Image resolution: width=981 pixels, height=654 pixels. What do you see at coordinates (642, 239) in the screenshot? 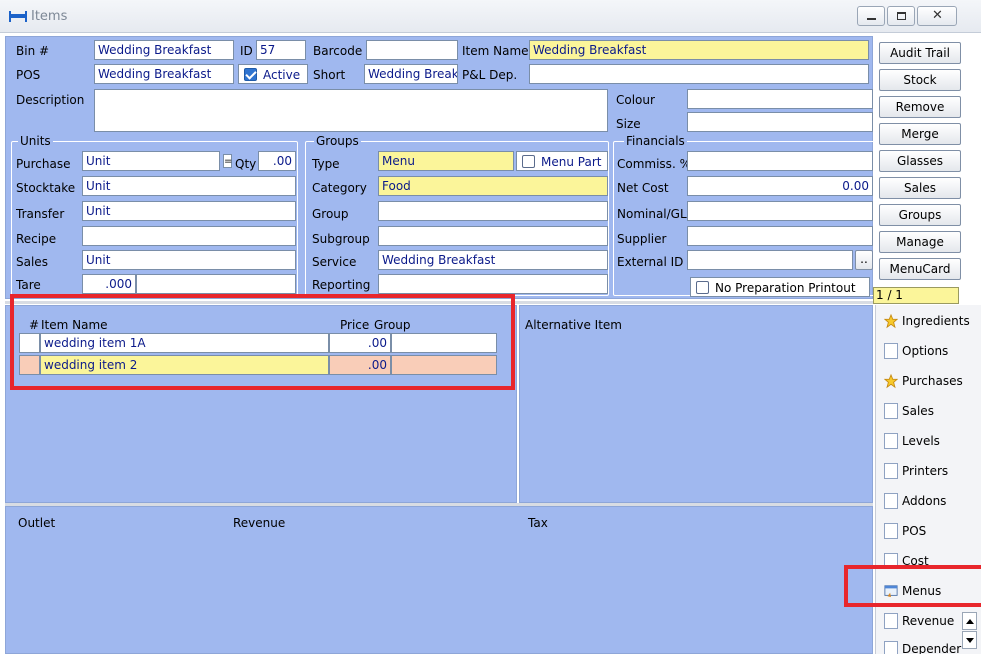
I see `supplier-label: Supplier` at bounding box center [642, 239].